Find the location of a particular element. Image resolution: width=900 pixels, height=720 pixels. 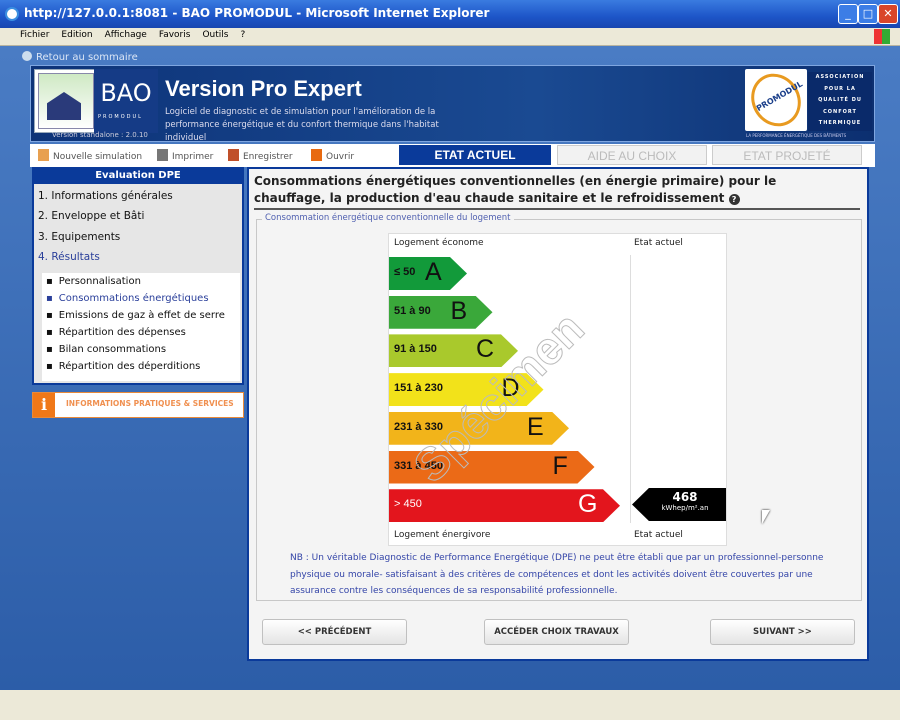

consumption-unit: kWhep/m².an is located at coordinates (685, 508).